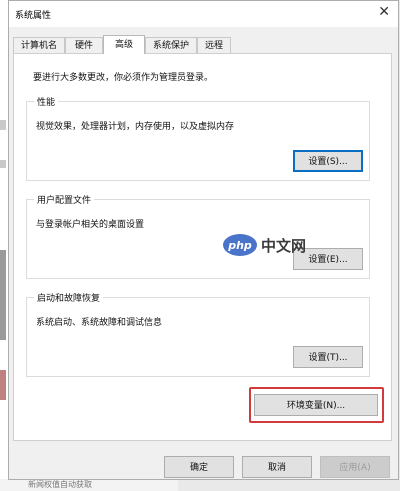 Image resolution: width=400 pixels, height=491 pixels. I want to click on admin-notice: 要进行大多数更改，你必须作为管理员登录。, so click(123, 78).